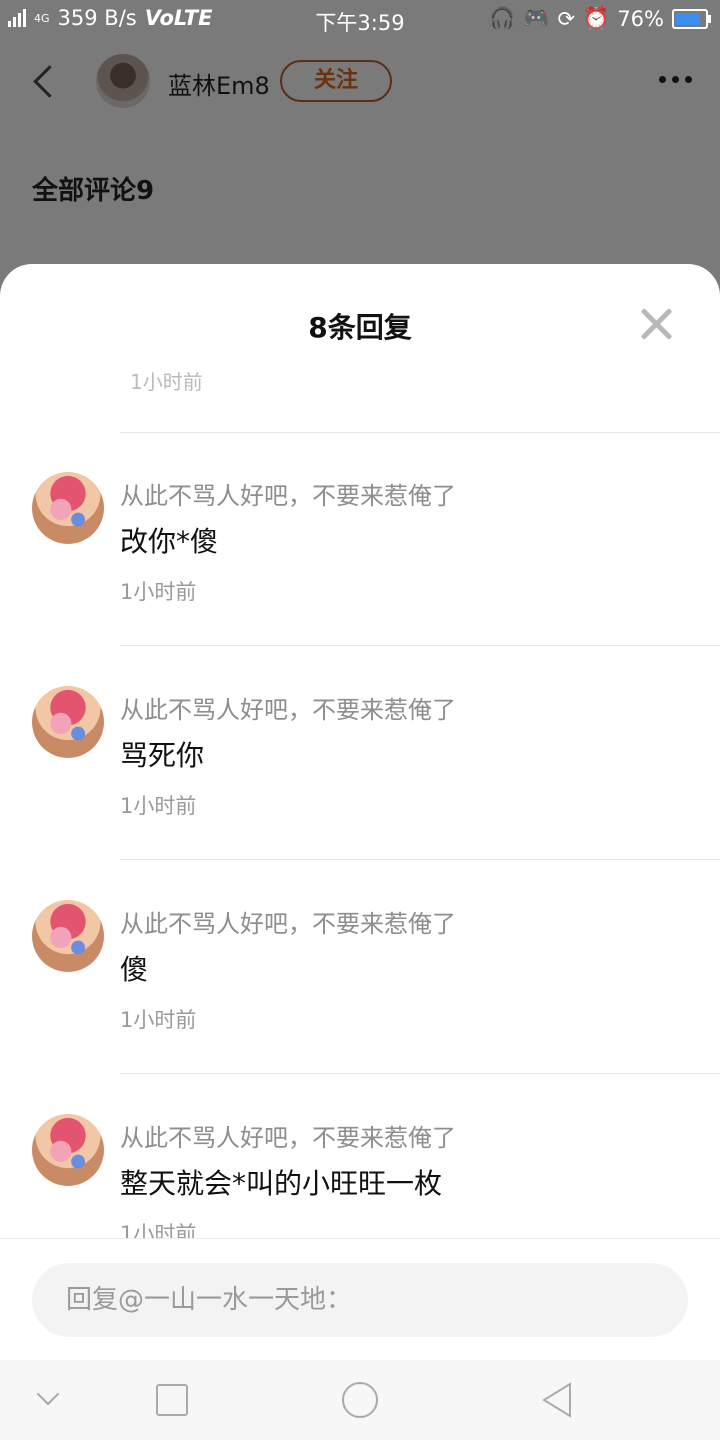  I want to click on home-icon, so click(360, 1400).